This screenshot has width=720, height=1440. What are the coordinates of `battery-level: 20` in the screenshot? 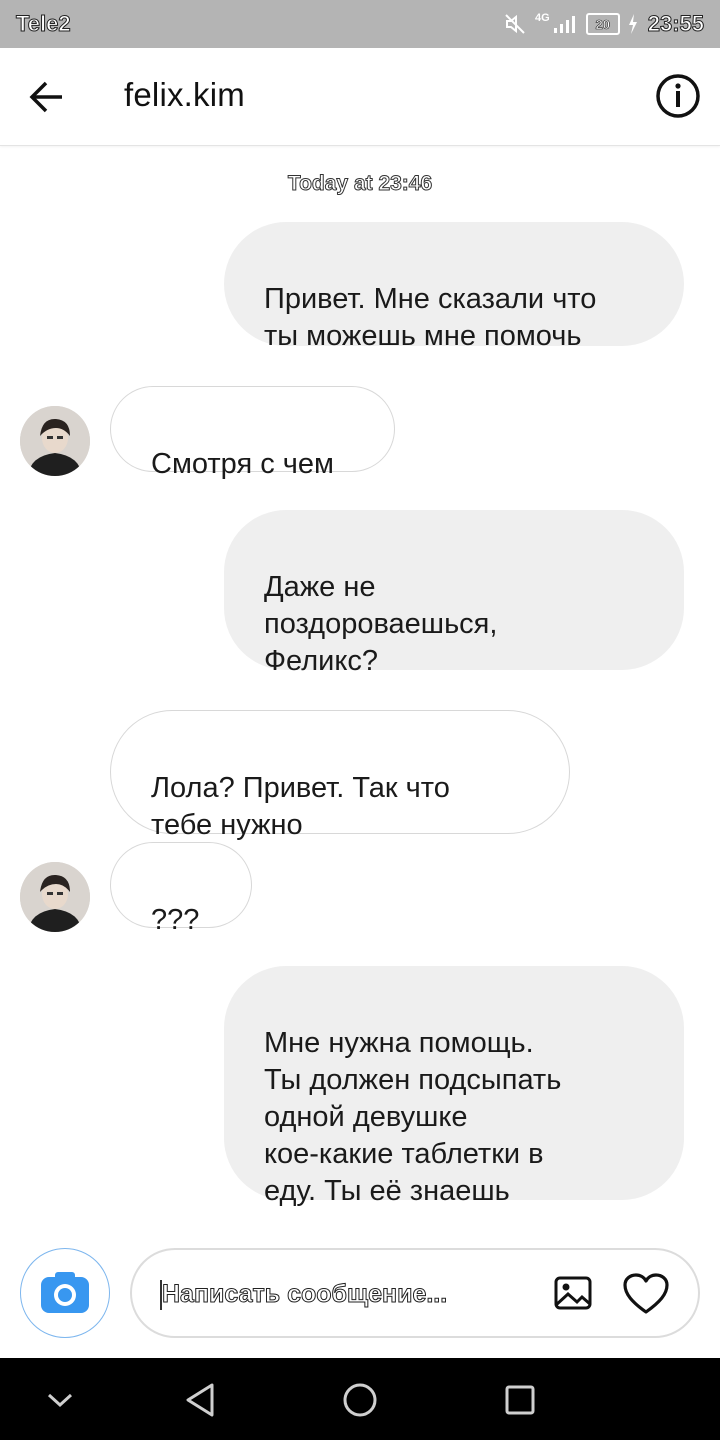 It's located at (602, 24).